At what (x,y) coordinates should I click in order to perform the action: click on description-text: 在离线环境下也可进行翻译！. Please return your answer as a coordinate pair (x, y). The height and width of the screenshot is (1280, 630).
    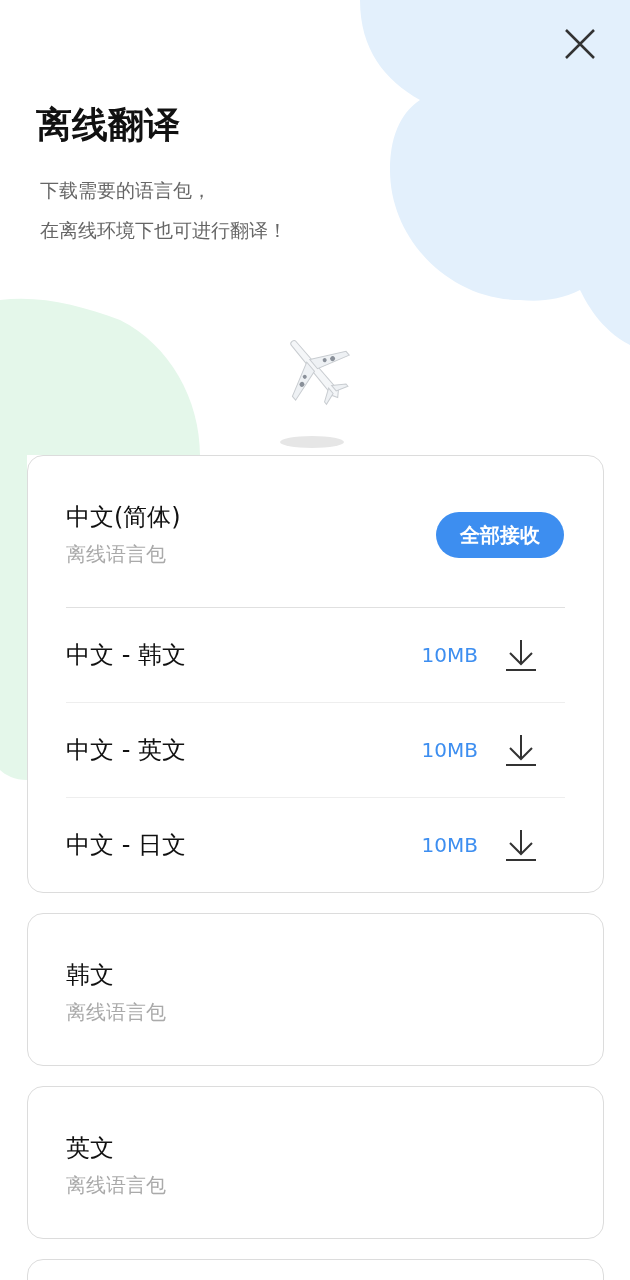
    Looking at the image, I should click on (163, 230).